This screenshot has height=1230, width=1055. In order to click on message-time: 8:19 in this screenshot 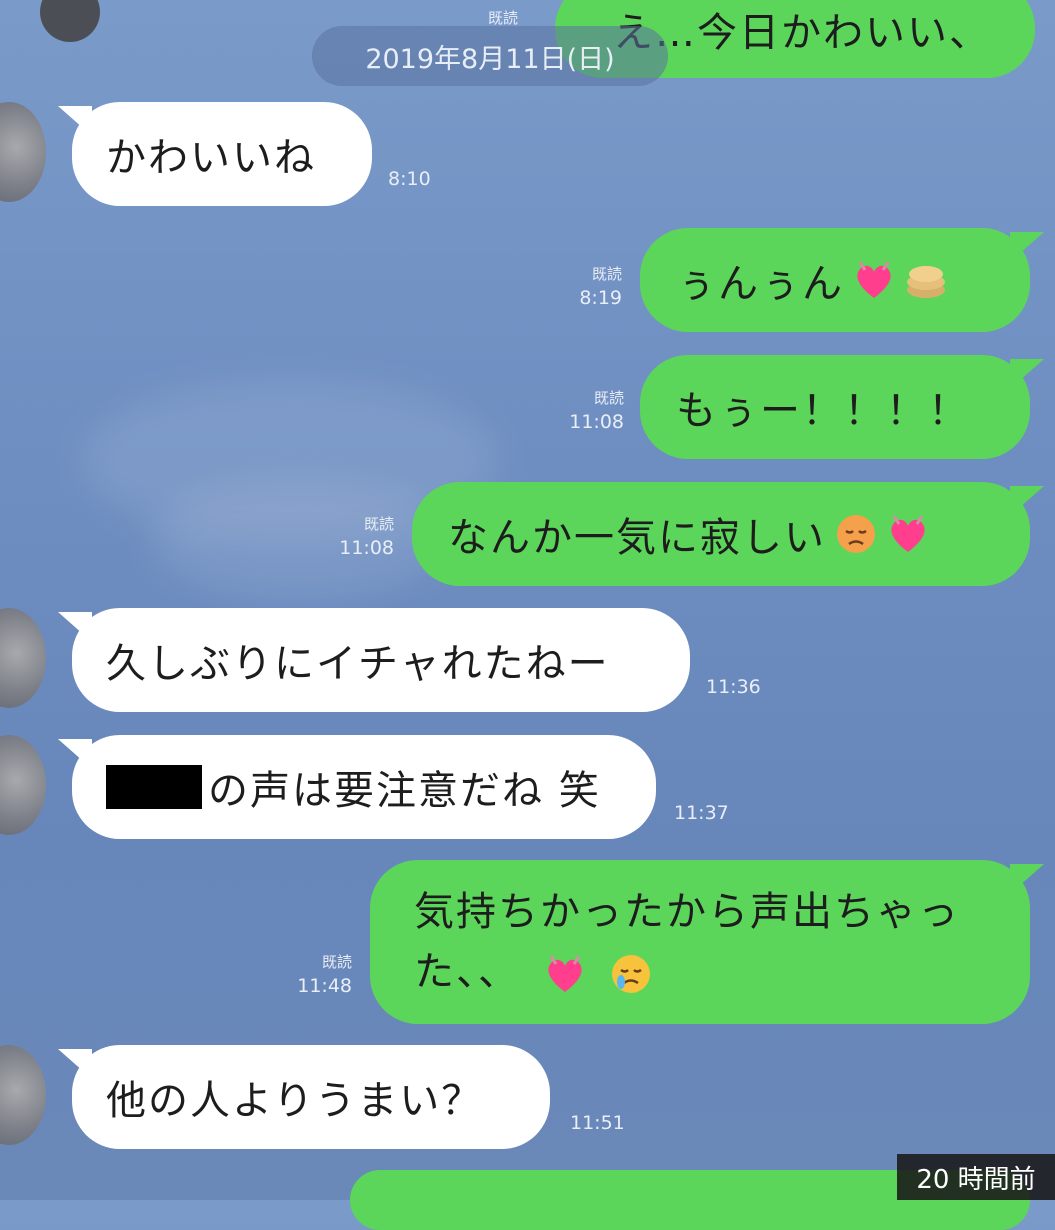, I will do `click(600, 298)`.